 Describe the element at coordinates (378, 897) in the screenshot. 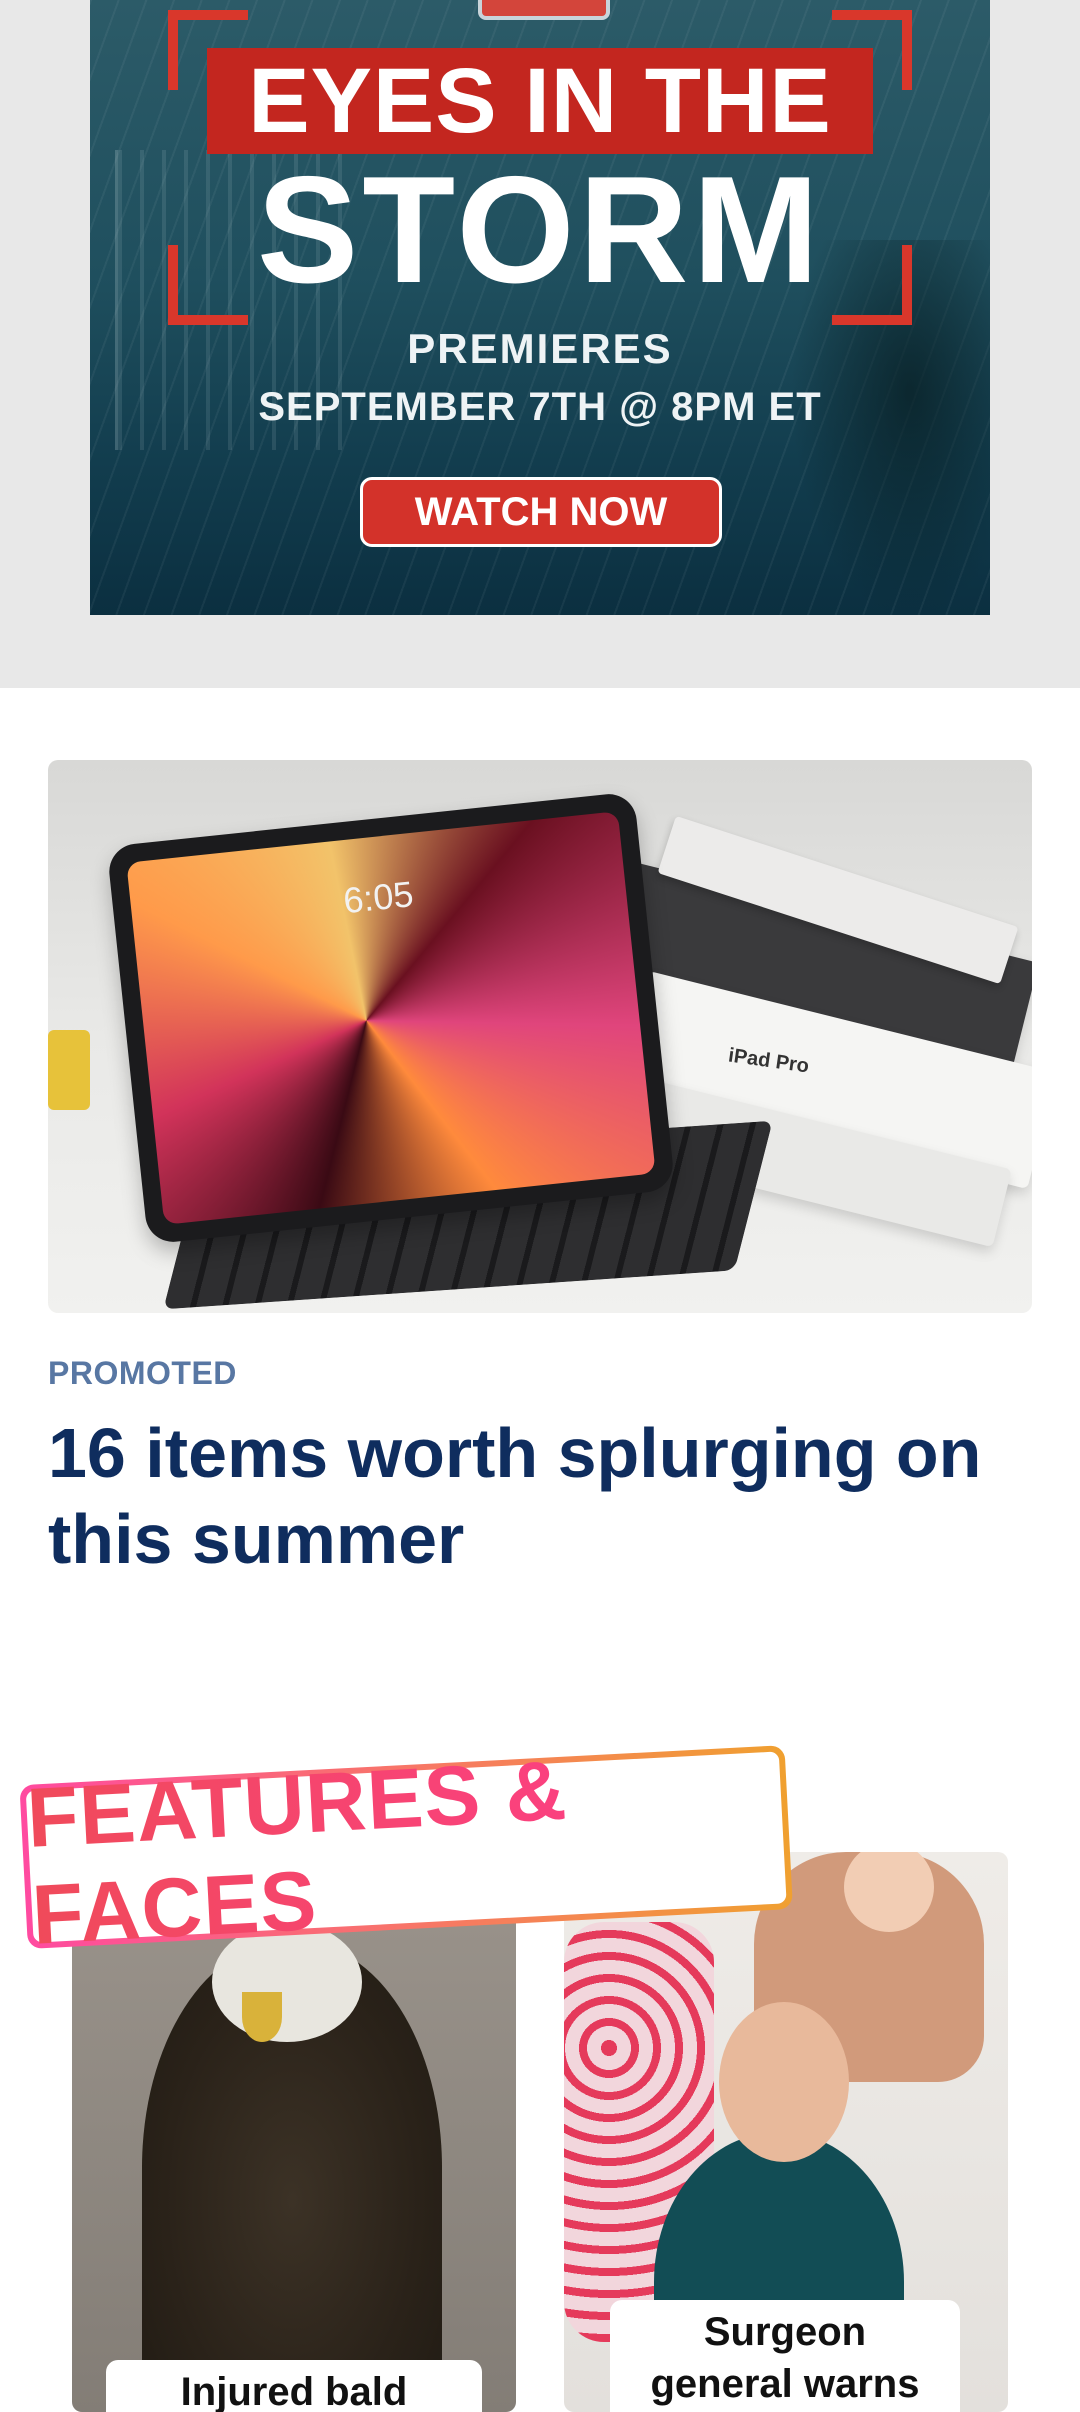

I see `tablet-clock: 6:05` at that location.